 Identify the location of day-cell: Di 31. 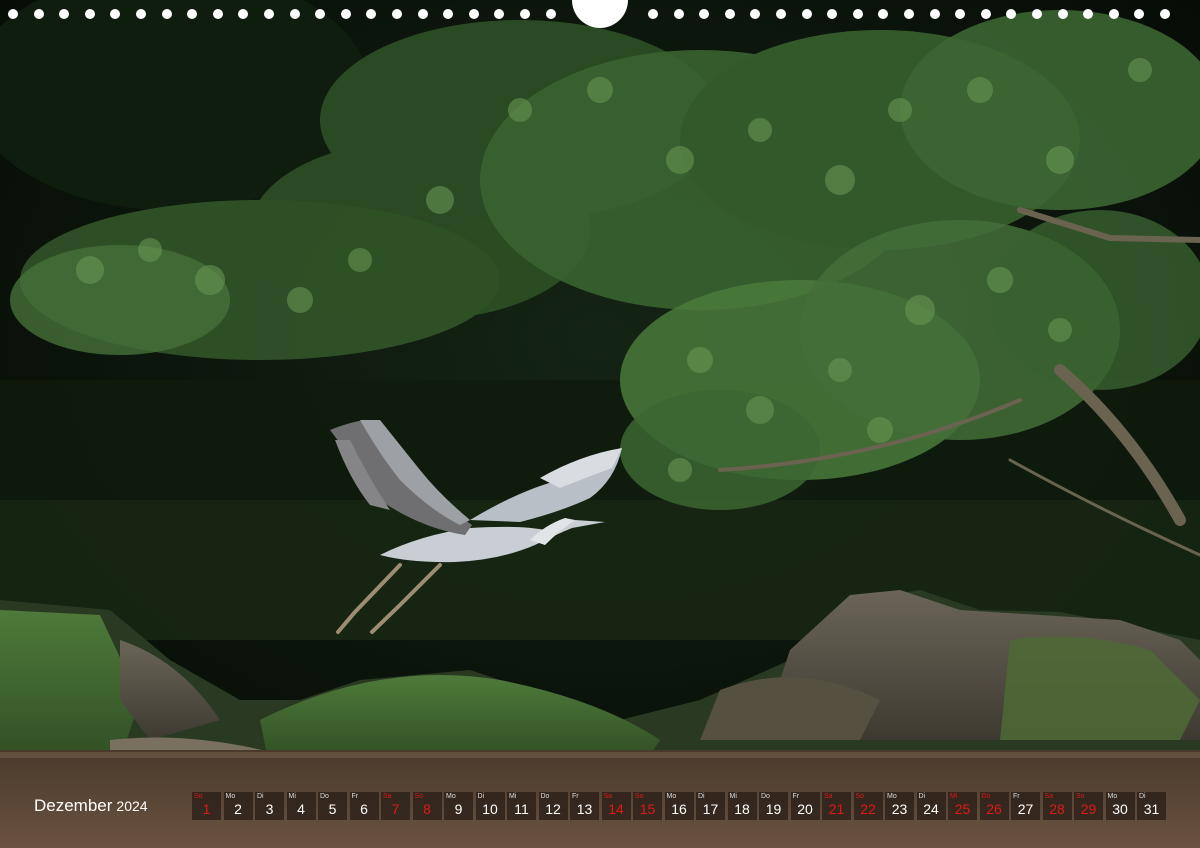
(1151, 806).